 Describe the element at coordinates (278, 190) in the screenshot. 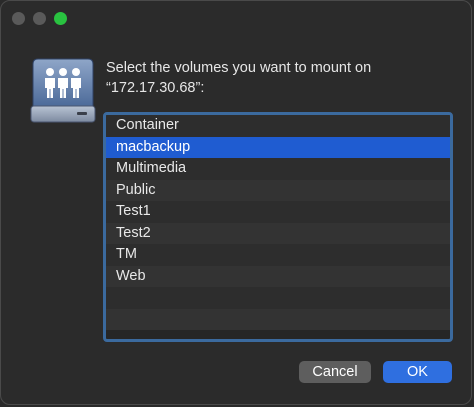

I see `volume-list-item: Public` at that location.